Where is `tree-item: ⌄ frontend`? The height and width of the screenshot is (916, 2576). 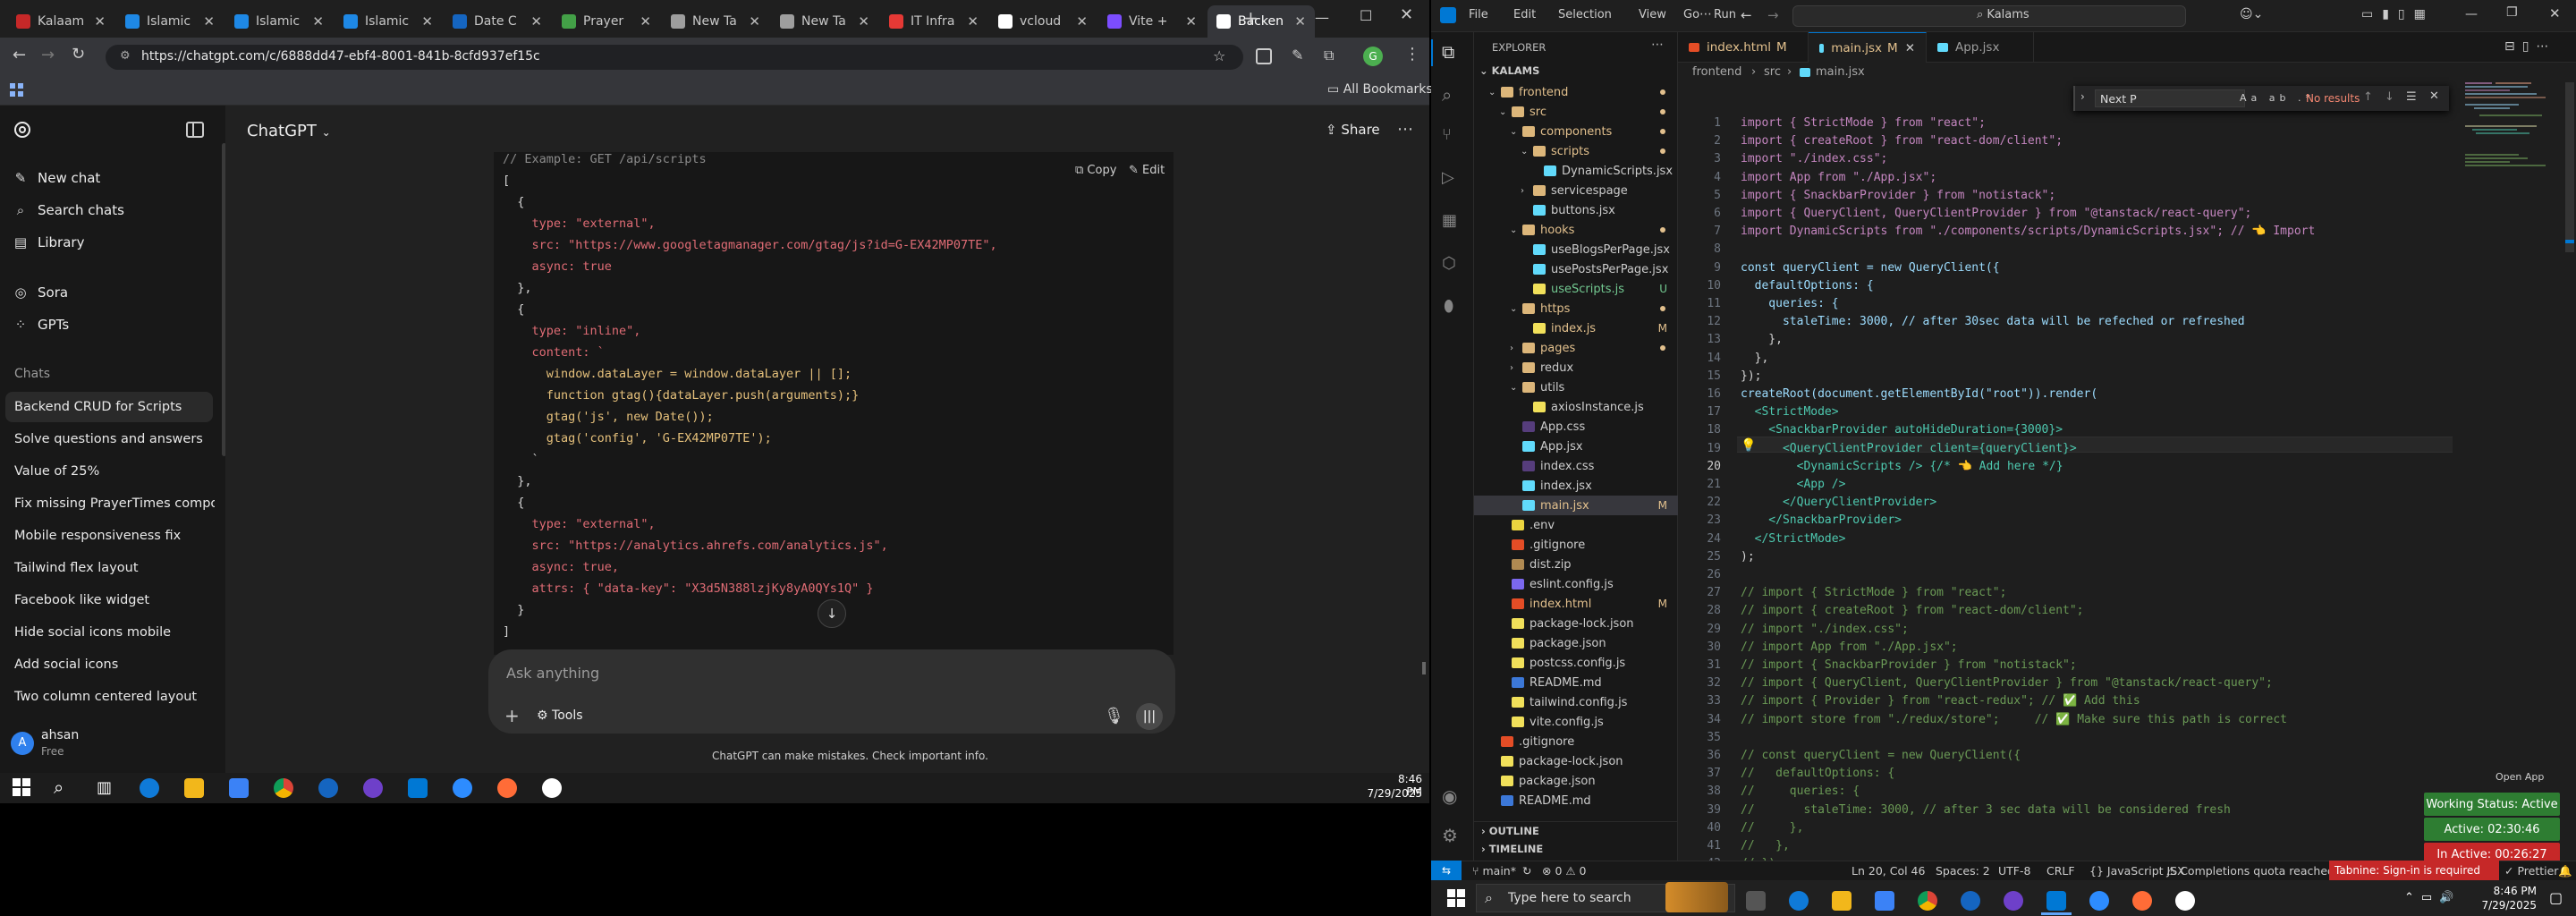 tree-item: ⌄ frontend is located at coordinates (1576, 92).